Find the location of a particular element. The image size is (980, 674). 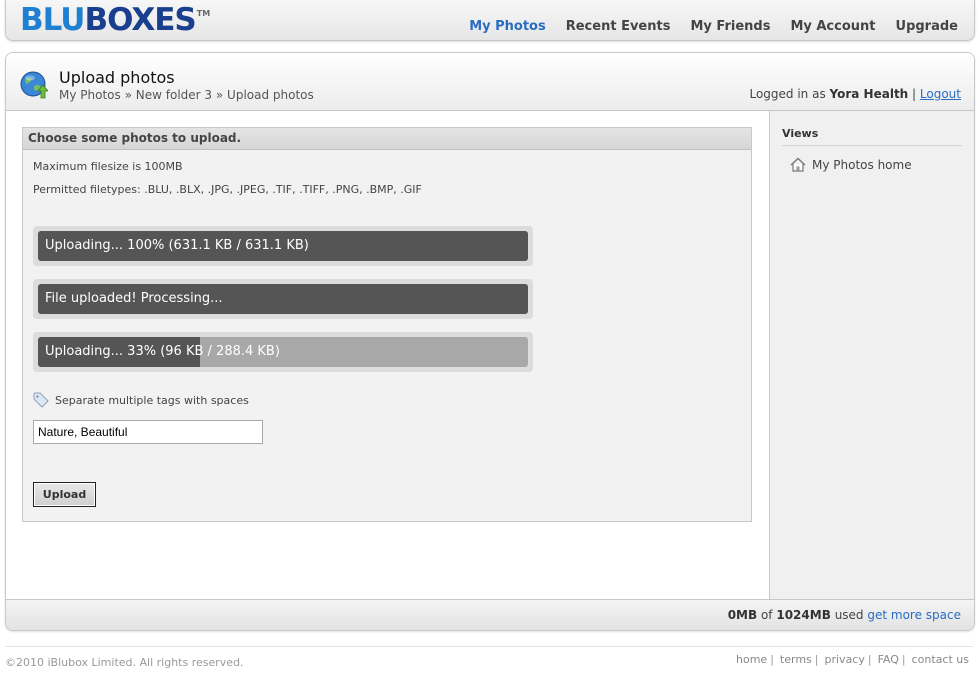

storage-of-label: of is located at coordinates (766, 615).